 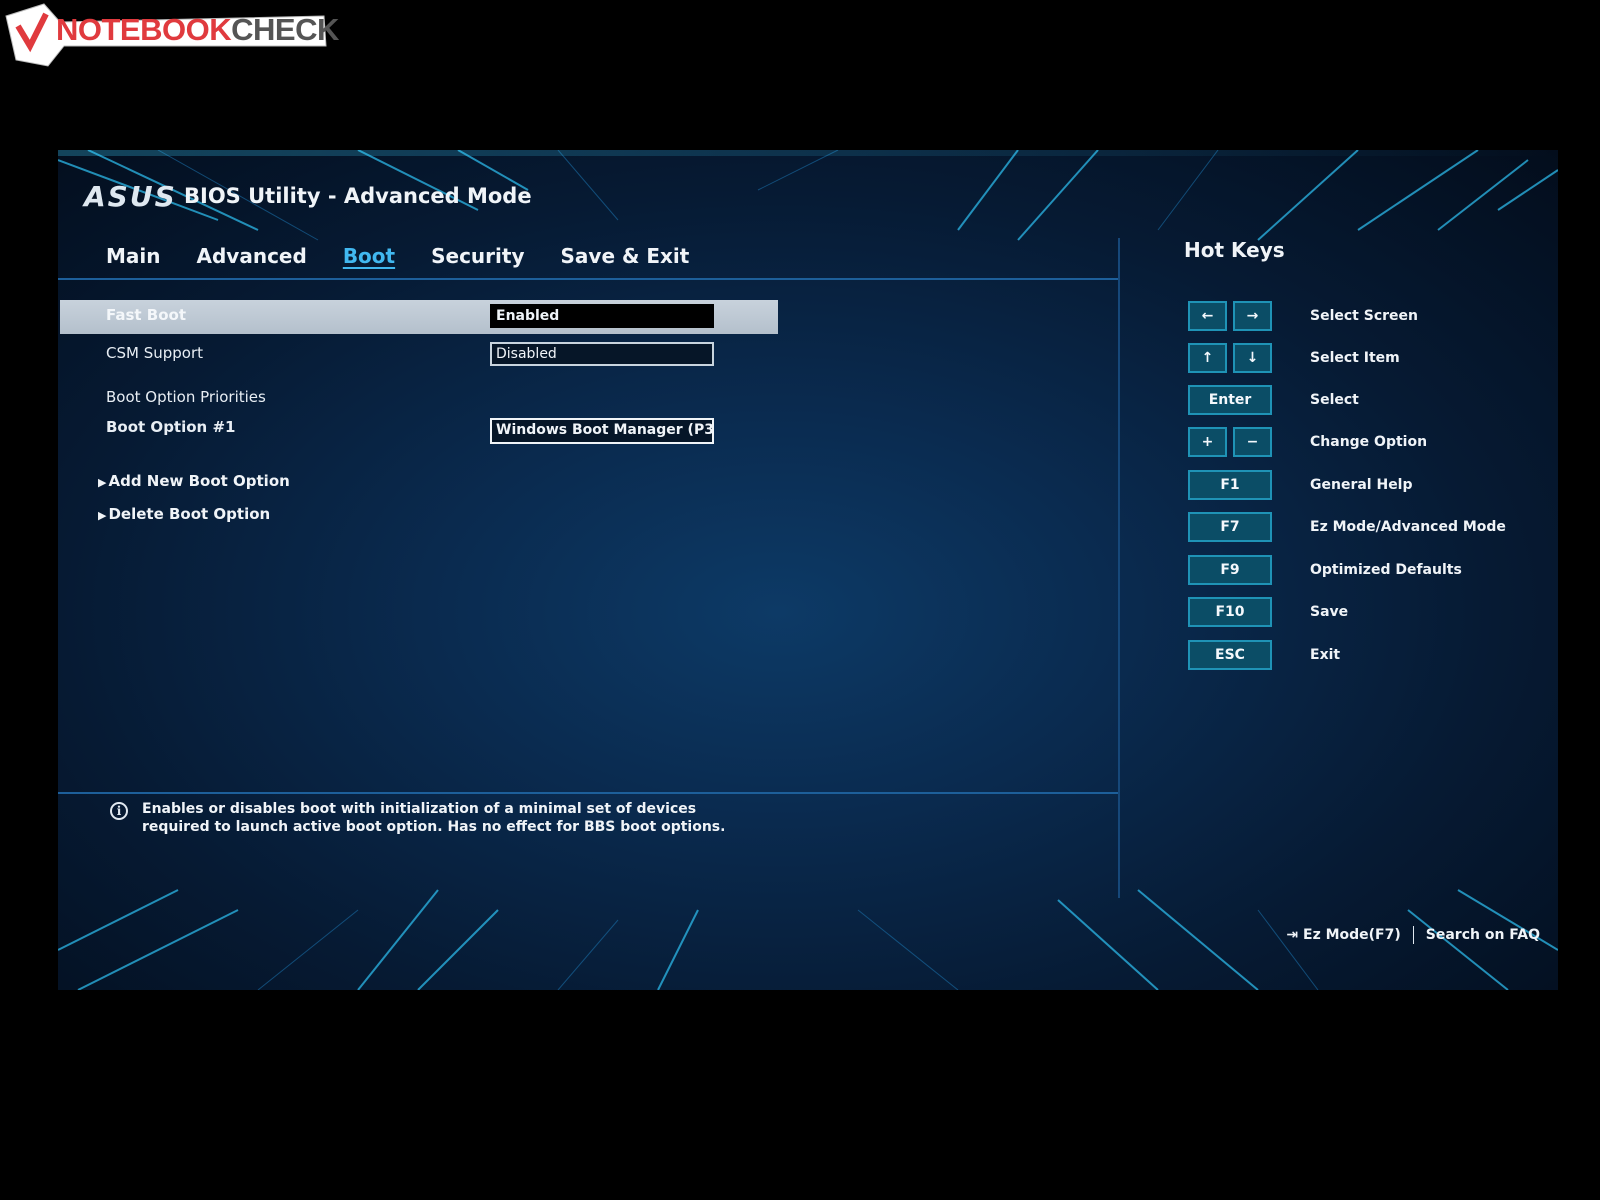 I want to click on delete-boot-option-label: Delete Boot Option, so click(x=189, y=514).